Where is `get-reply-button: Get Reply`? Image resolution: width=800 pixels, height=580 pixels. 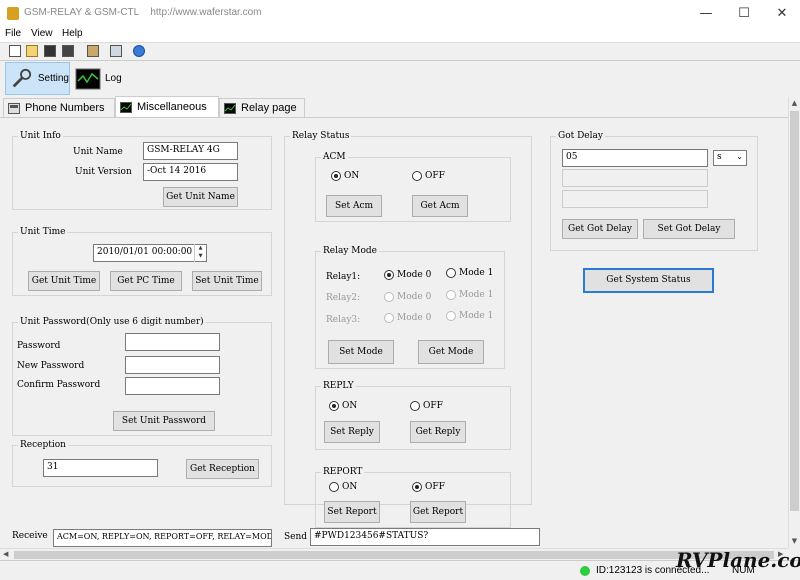
get-reply-button: Get Reply is located at coordinates (438, 432).